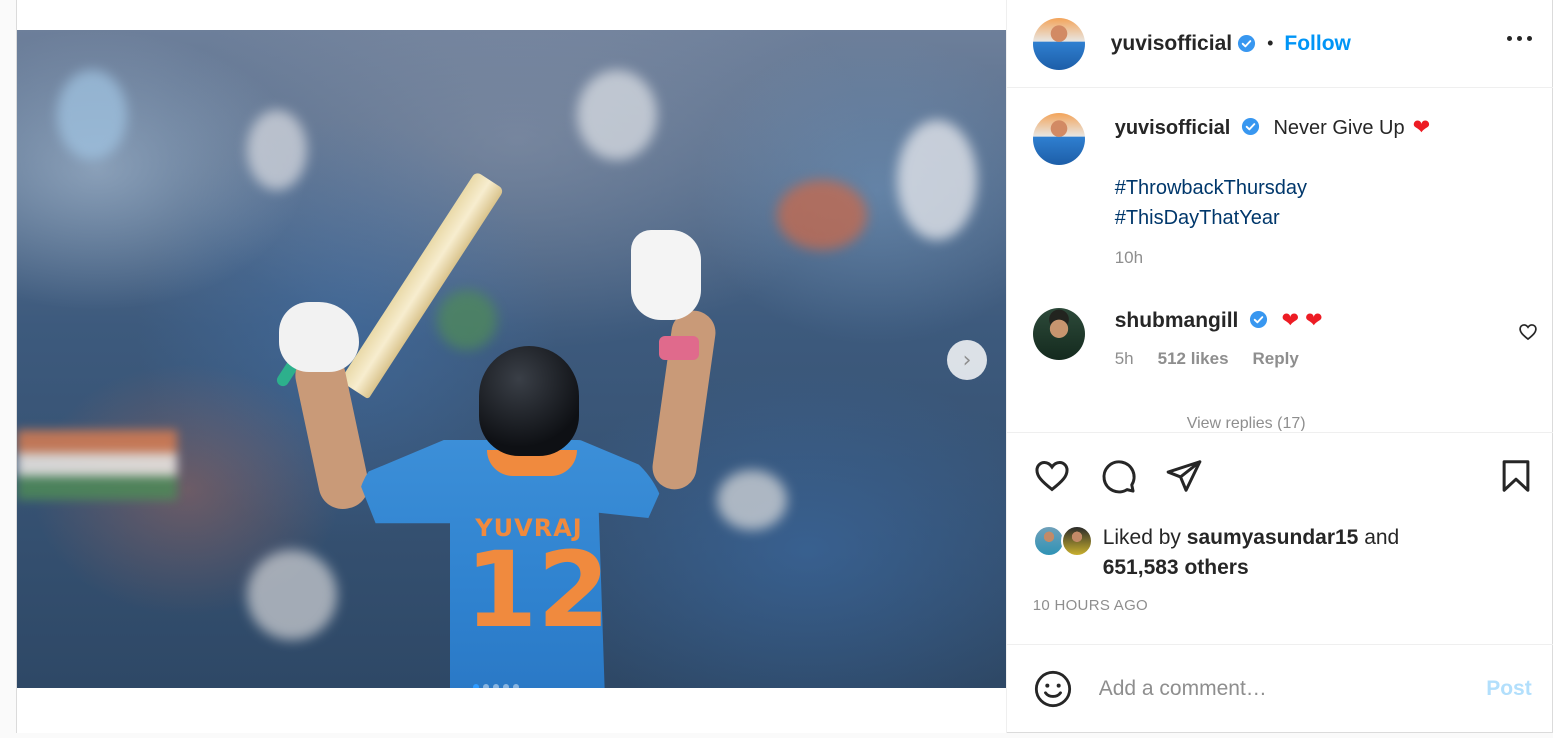  I want to click on follow-button: Follow, so click(1317, 44).